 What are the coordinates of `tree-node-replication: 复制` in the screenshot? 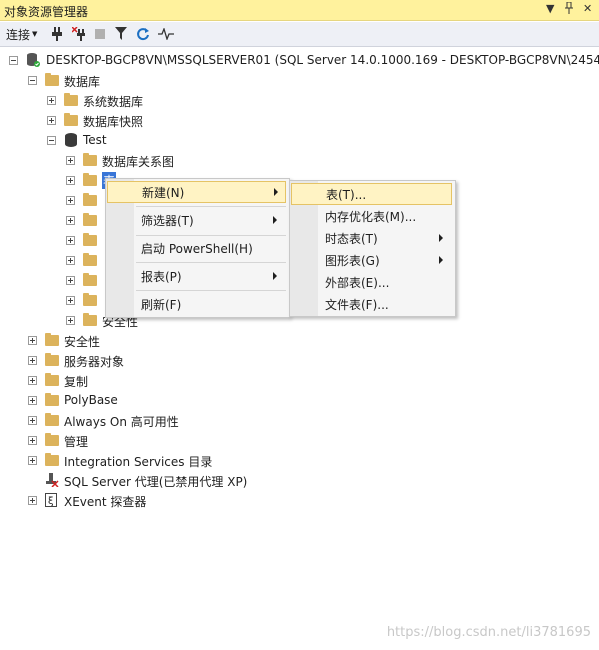 It's located at (150, 380).